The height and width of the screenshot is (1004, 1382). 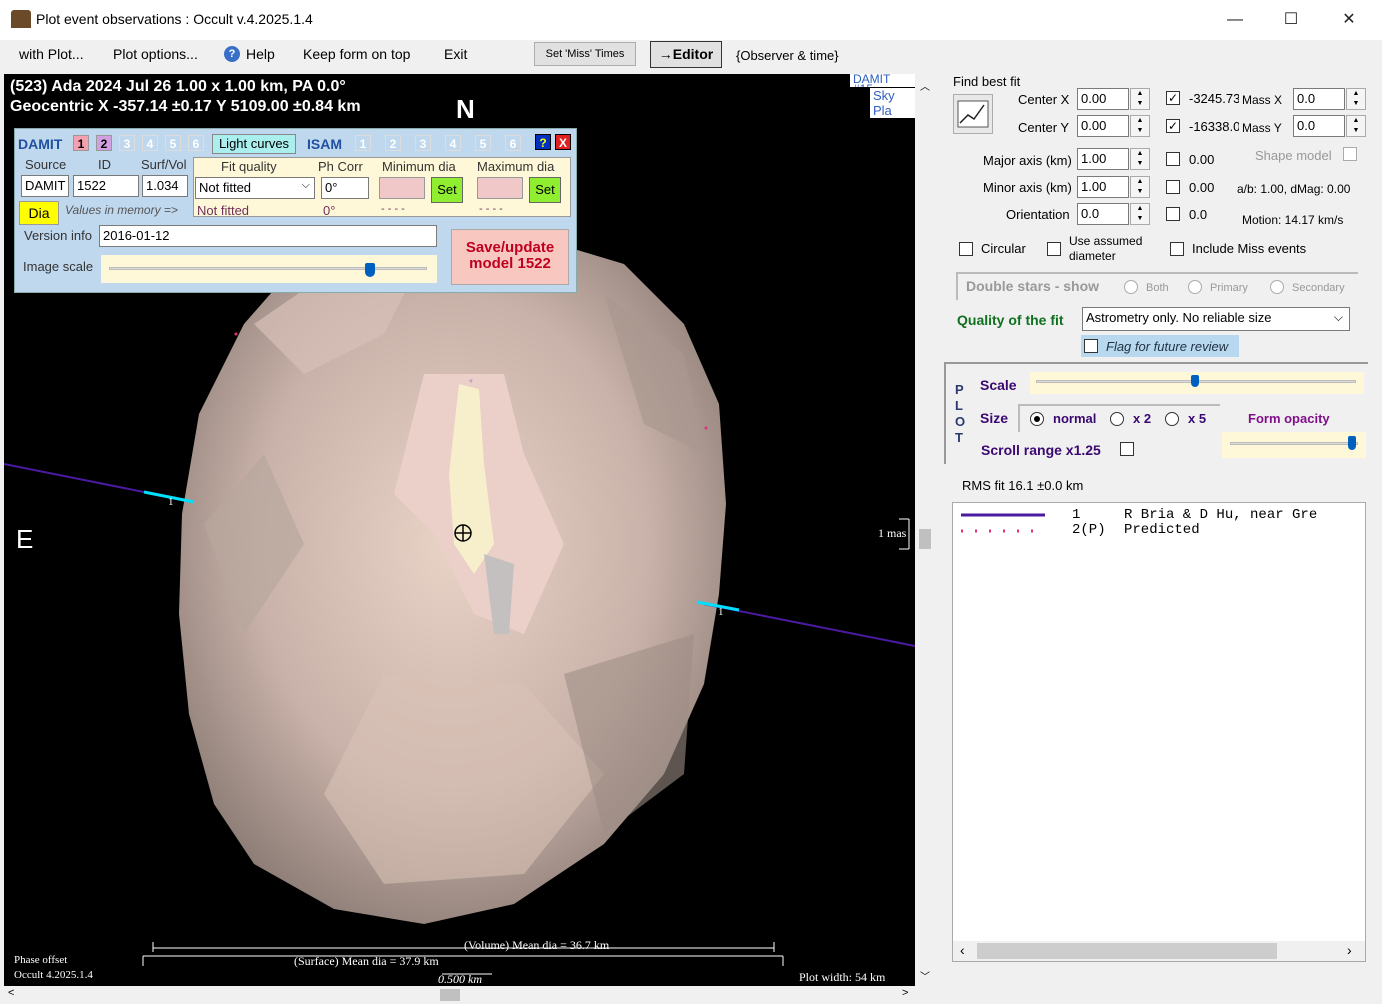 What do you see at coordinates (483, 143) in the screenshot?
I see `isam-num-5: 5` at bounding box center [483, 143].